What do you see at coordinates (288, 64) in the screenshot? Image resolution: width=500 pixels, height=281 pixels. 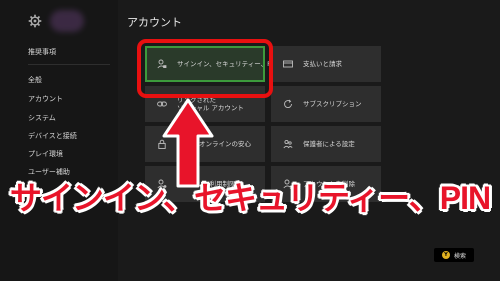 I see `credit-card-icon` at bounding box center [288, 64].